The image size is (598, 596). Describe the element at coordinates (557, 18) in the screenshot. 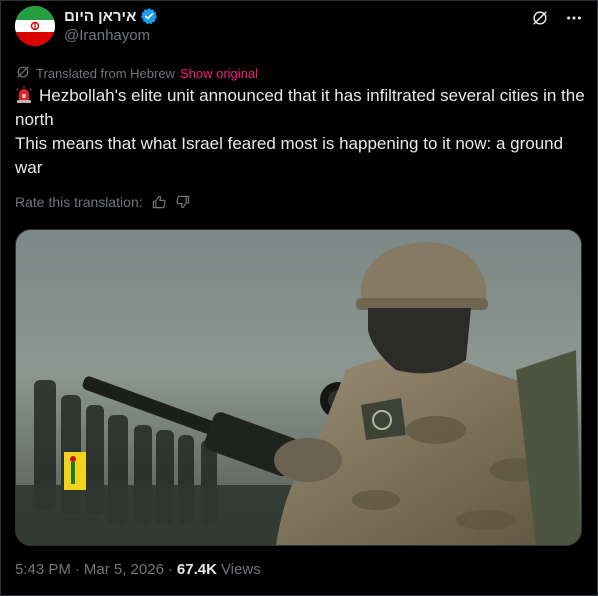

I see `tweet-actions-top` at that location.